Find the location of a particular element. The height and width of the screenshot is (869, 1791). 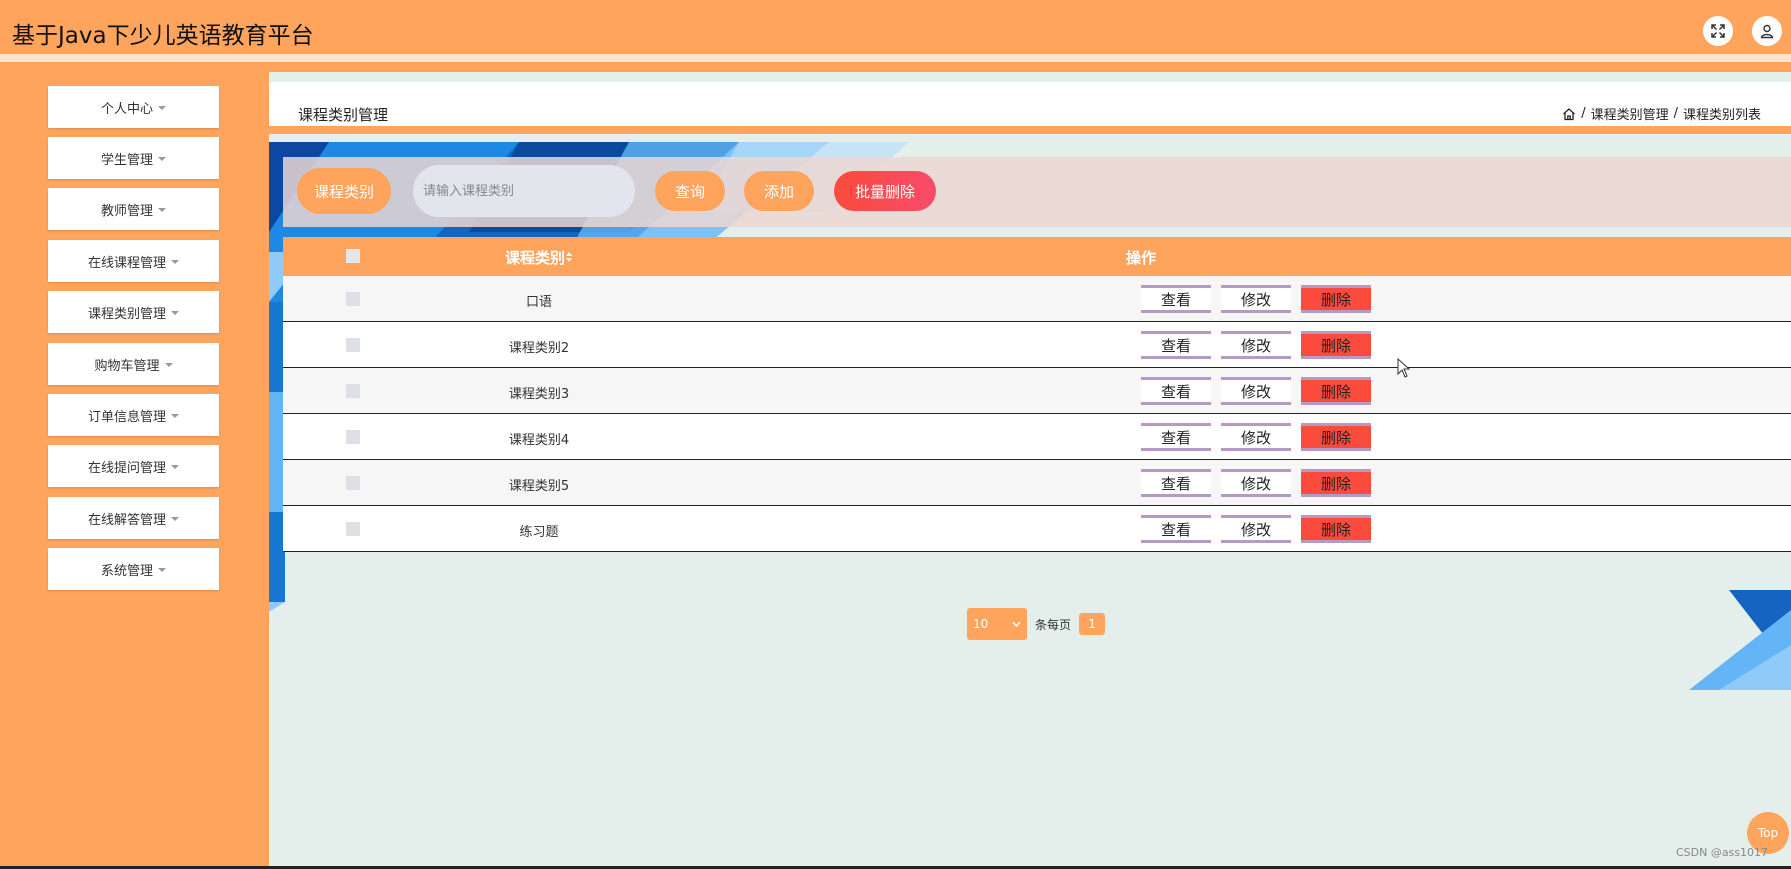

mouse-cursor-icon is located at coordinates (1404, 368).